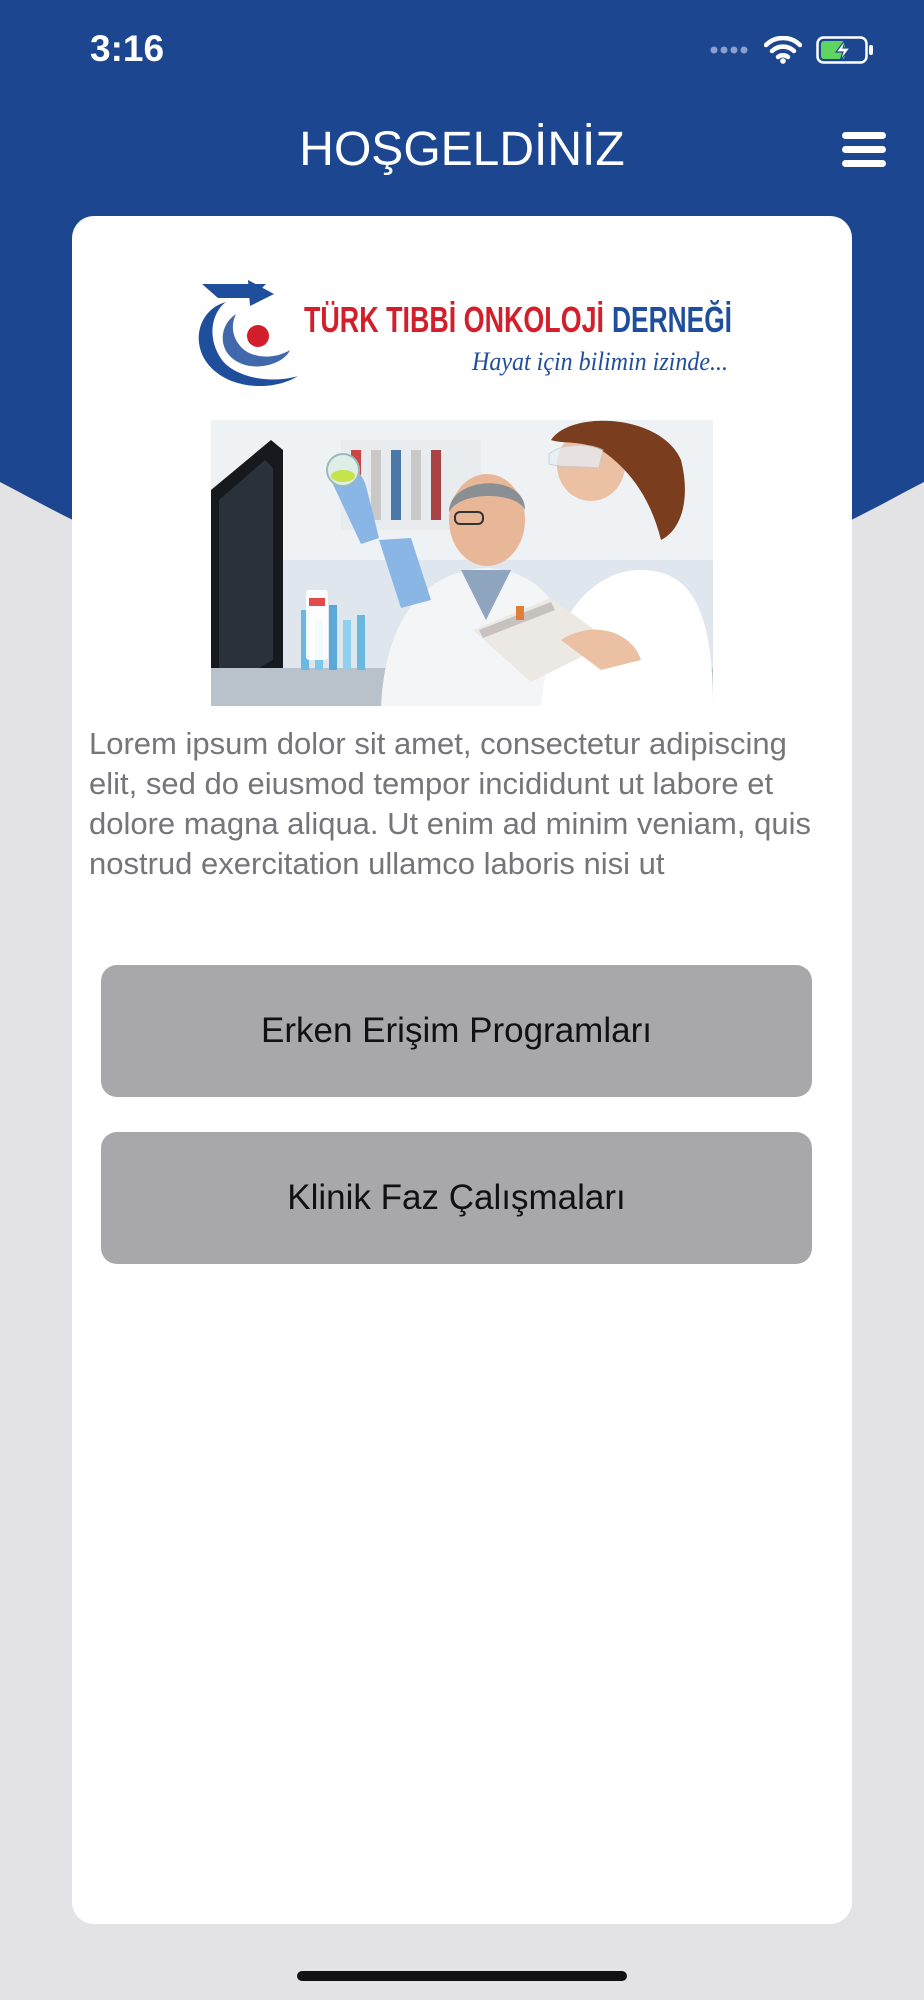  I want to click on wifi-icon, so click(783, 50).